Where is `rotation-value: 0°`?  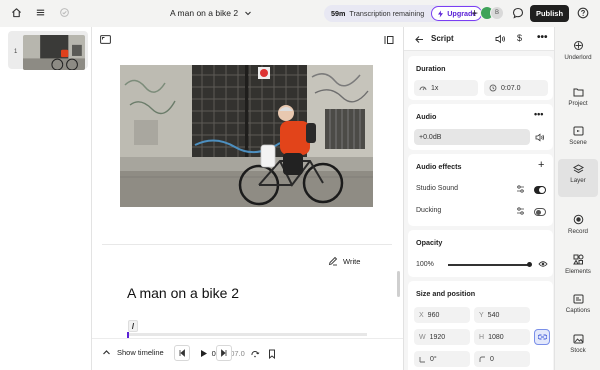
rotation-value: 0° is located at coordinates (433, 359).